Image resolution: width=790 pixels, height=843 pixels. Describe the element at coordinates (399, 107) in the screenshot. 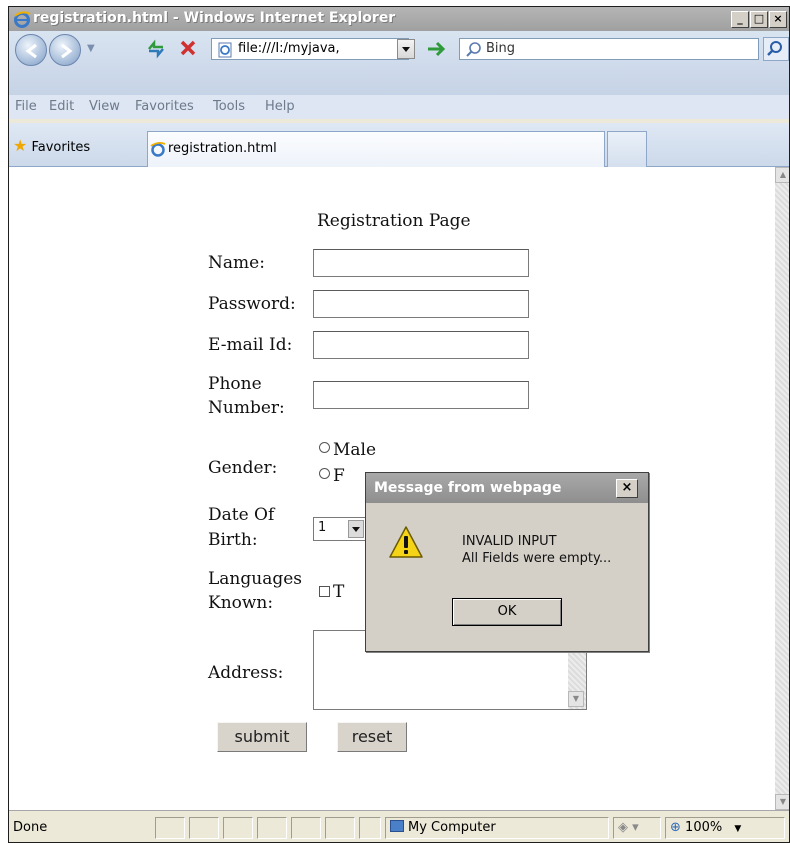

I see `menu-bar: File Edit View Favorites Tools Help` at that location.